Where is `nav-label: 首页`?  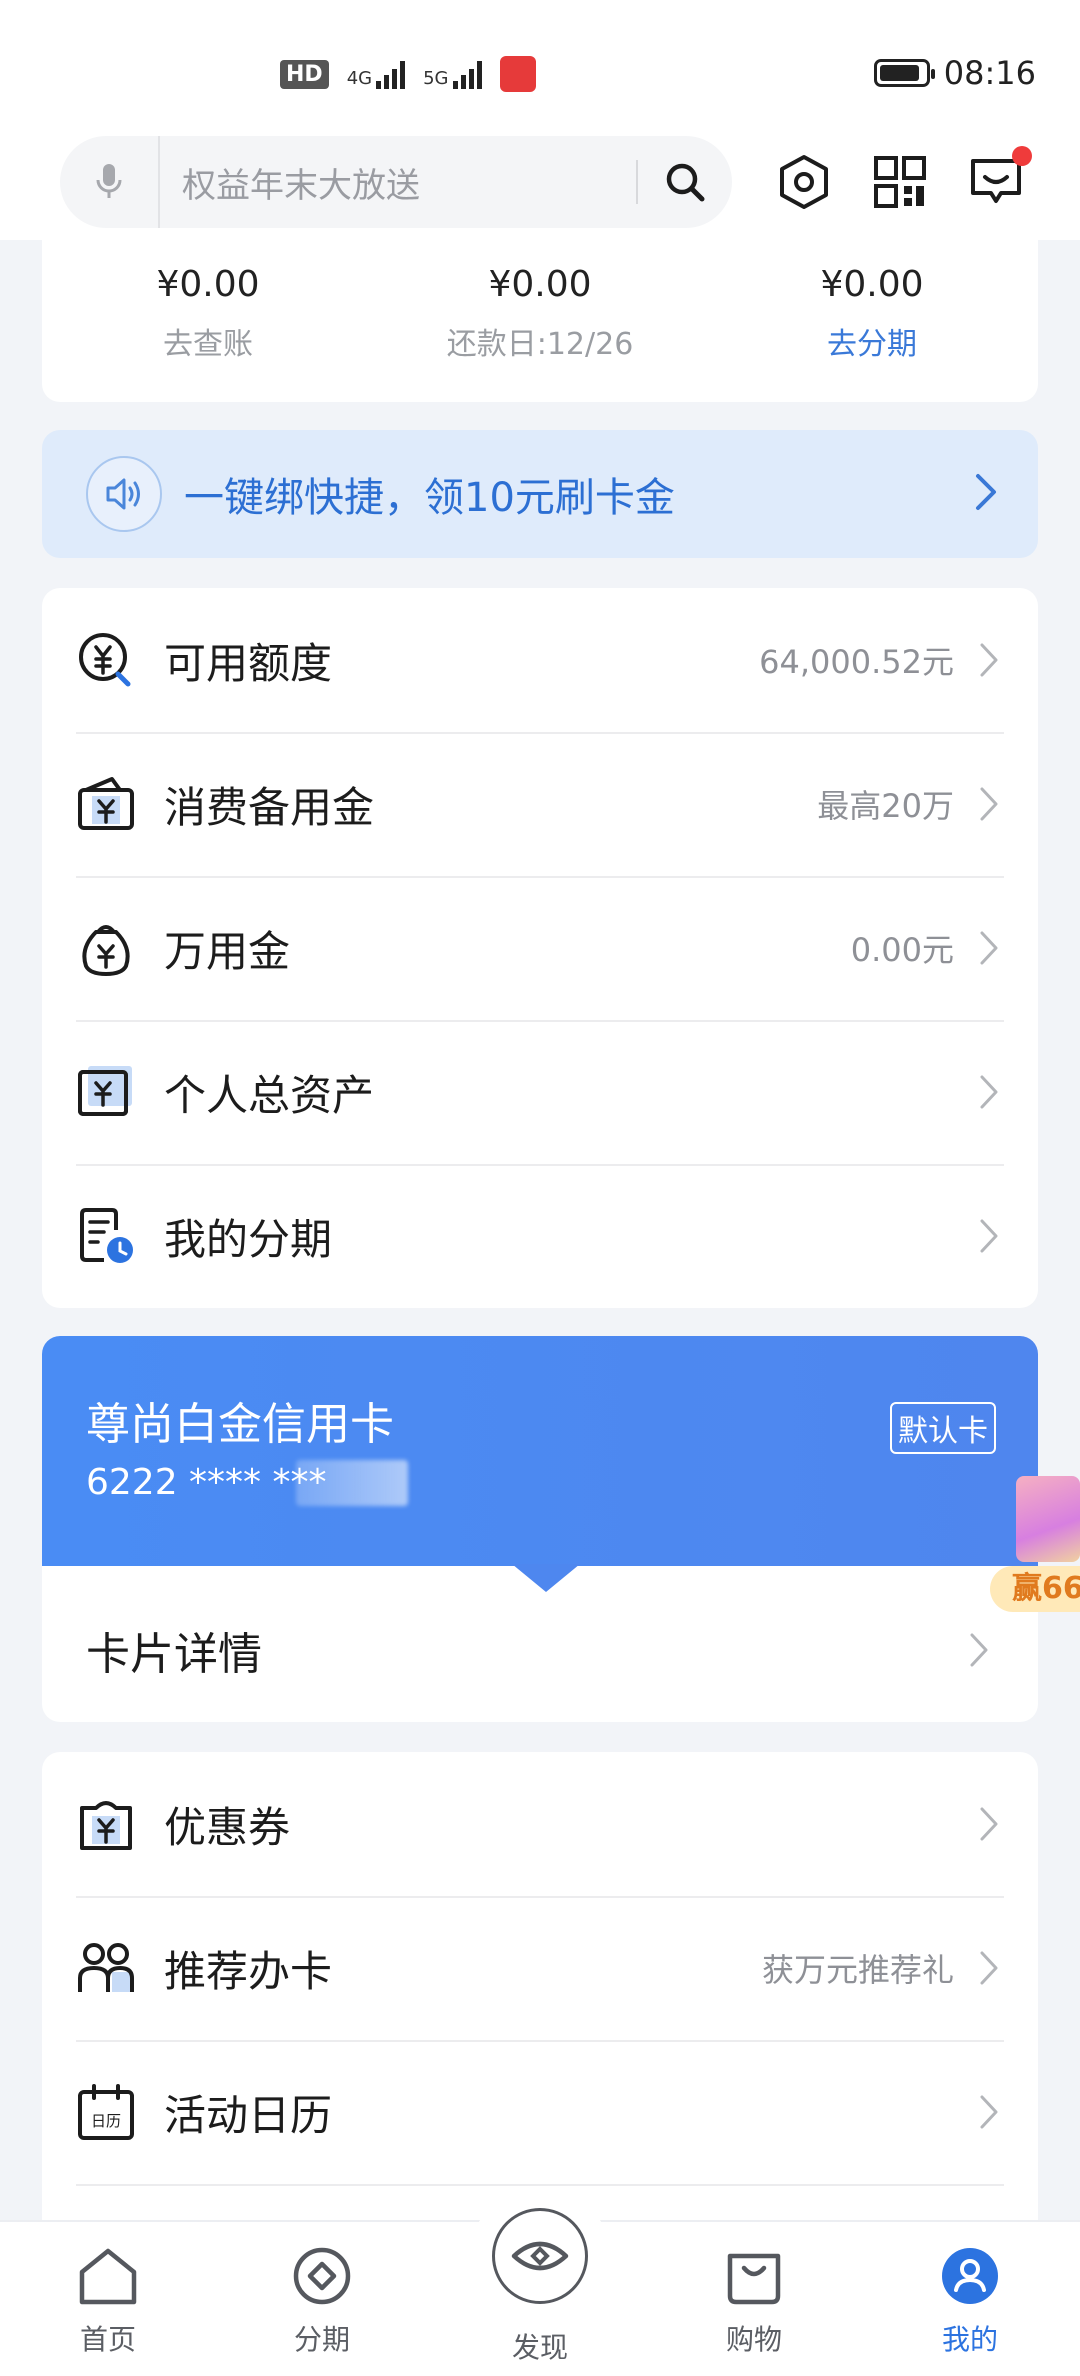
nav-label: 首页 is located at coordinates (107, 2339).